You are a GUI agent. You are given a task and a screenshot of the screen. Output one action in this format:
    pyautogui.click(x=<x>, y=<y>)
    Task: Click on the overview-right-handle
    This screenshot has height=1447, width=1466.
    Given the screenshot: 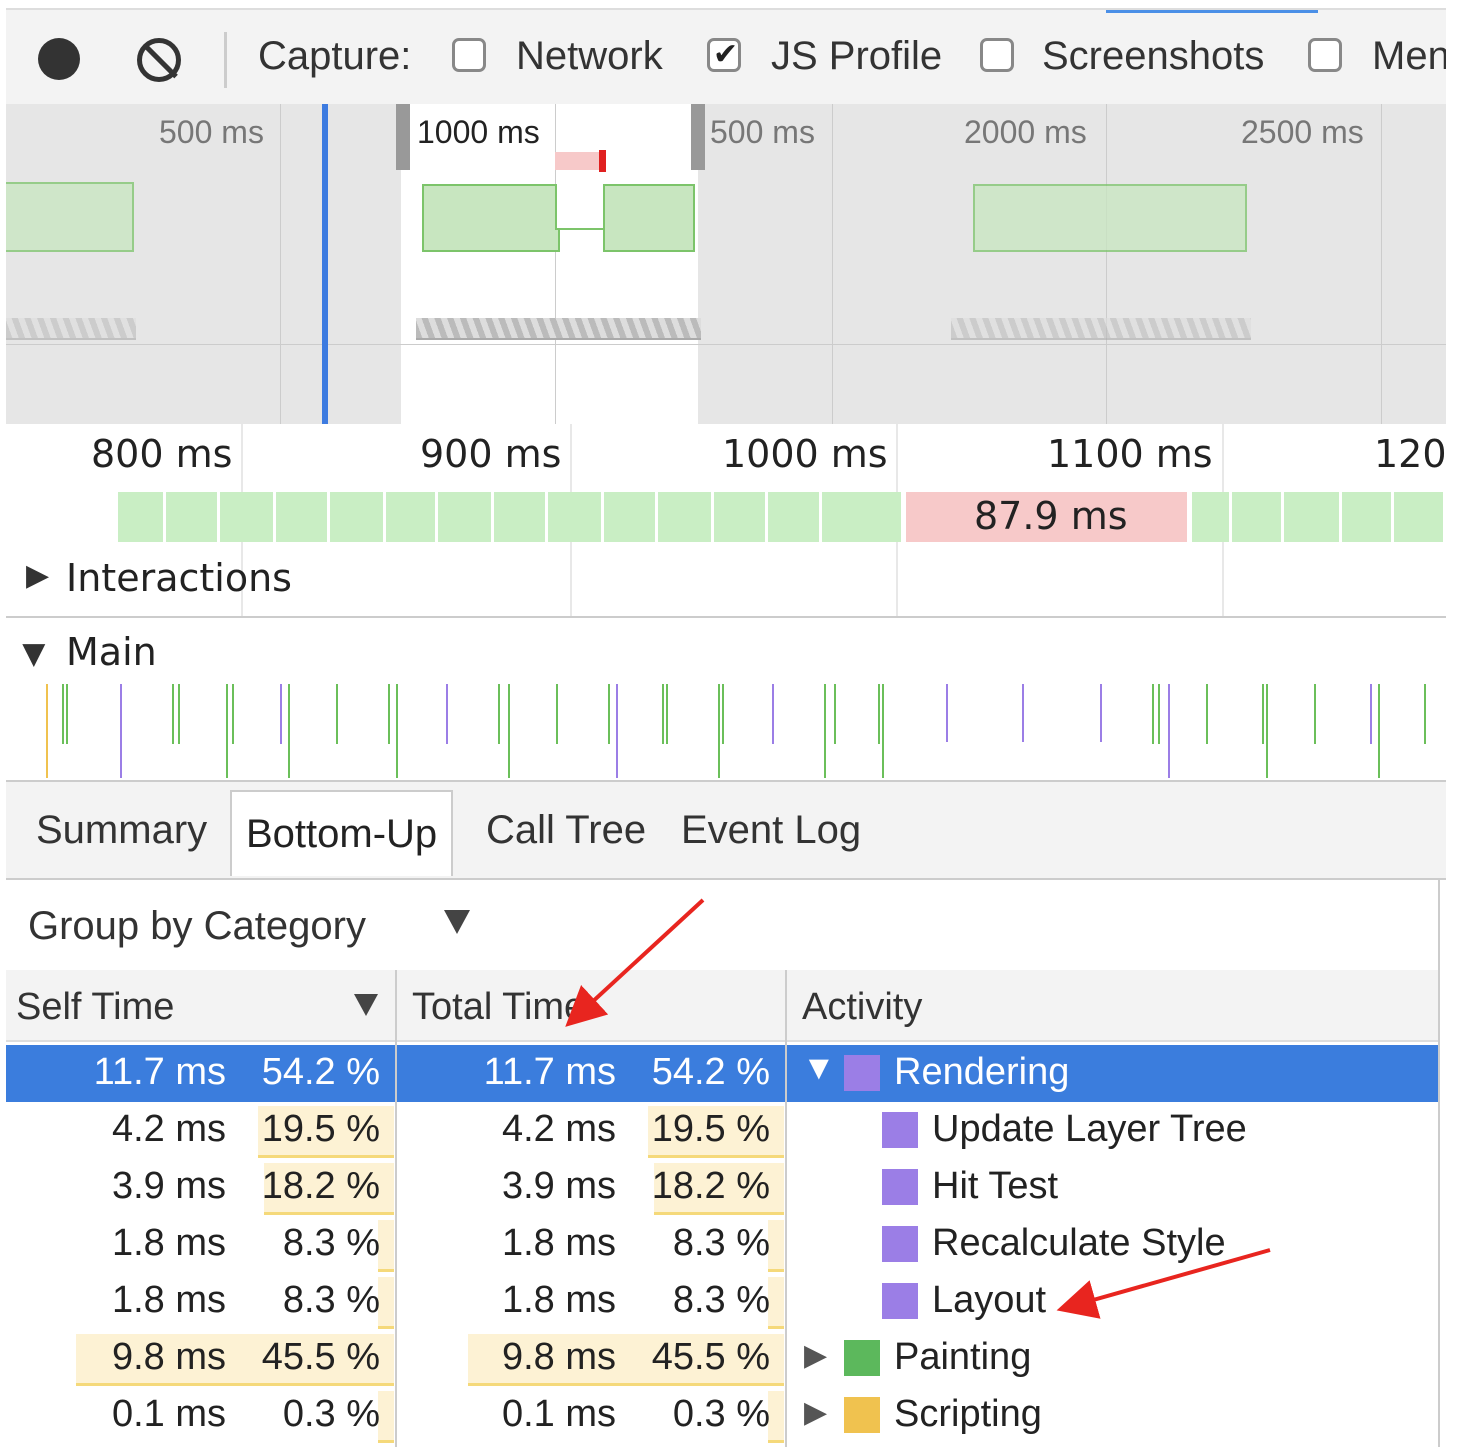 What is the action you would take?
    pyautogui.click(x=698, y=137)
    